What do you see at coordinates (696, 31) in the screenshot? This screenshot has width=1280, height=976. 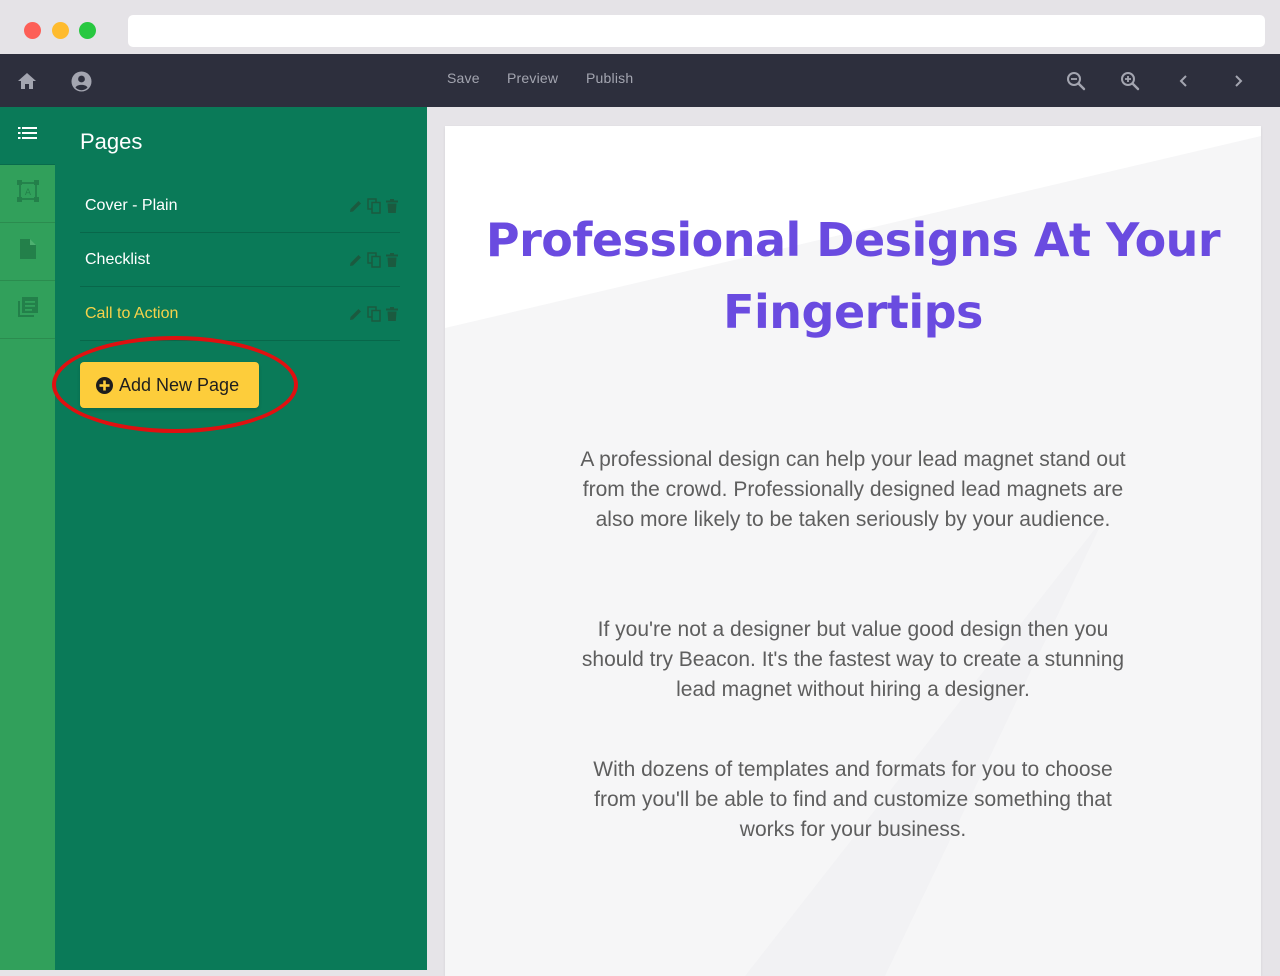 I see `address-bar` at bounding box center [696, 31].